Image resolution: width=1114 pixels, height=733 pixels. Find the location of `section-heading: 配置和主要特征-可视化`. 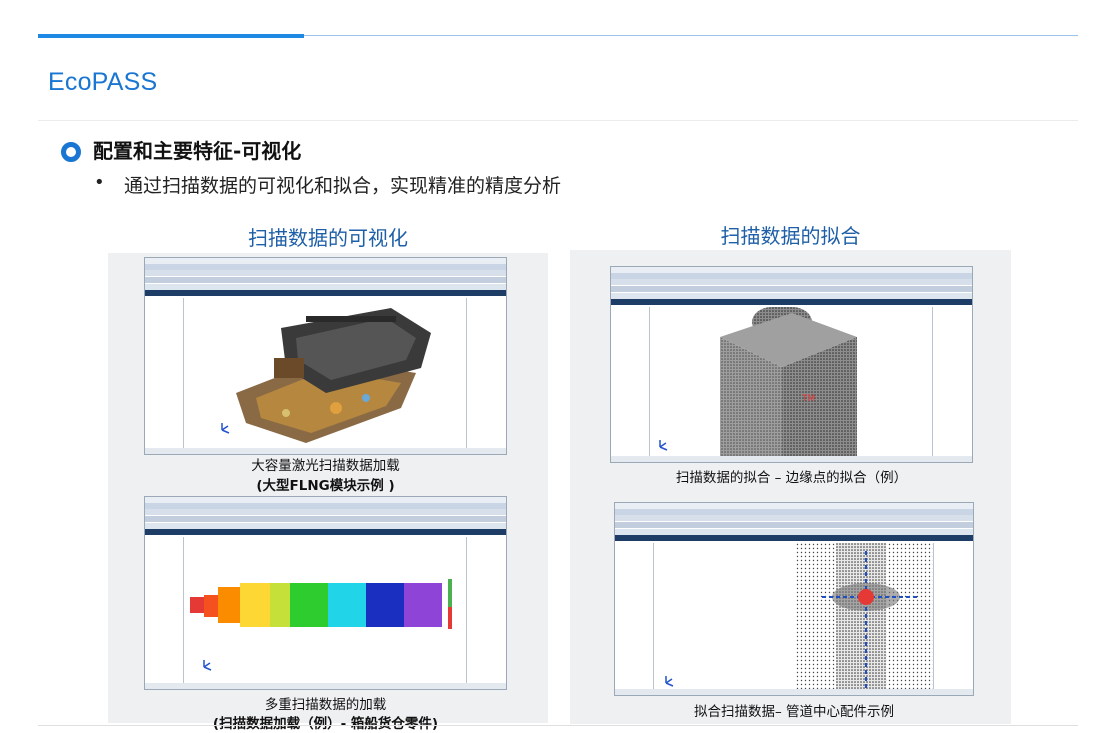

section-heading: 配置和主要特征-可视化 is located at coordinates (197, 151).